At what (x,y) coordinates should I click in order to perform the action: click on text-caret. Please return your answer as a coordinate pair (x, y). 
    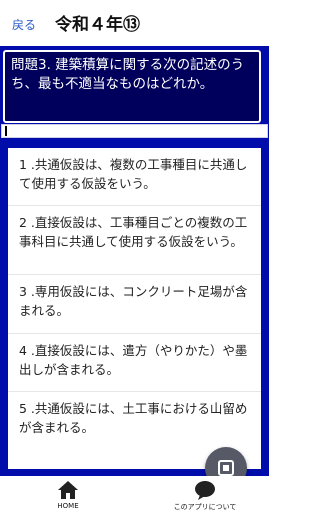
    Looking at the image, I should click on (6, 131).